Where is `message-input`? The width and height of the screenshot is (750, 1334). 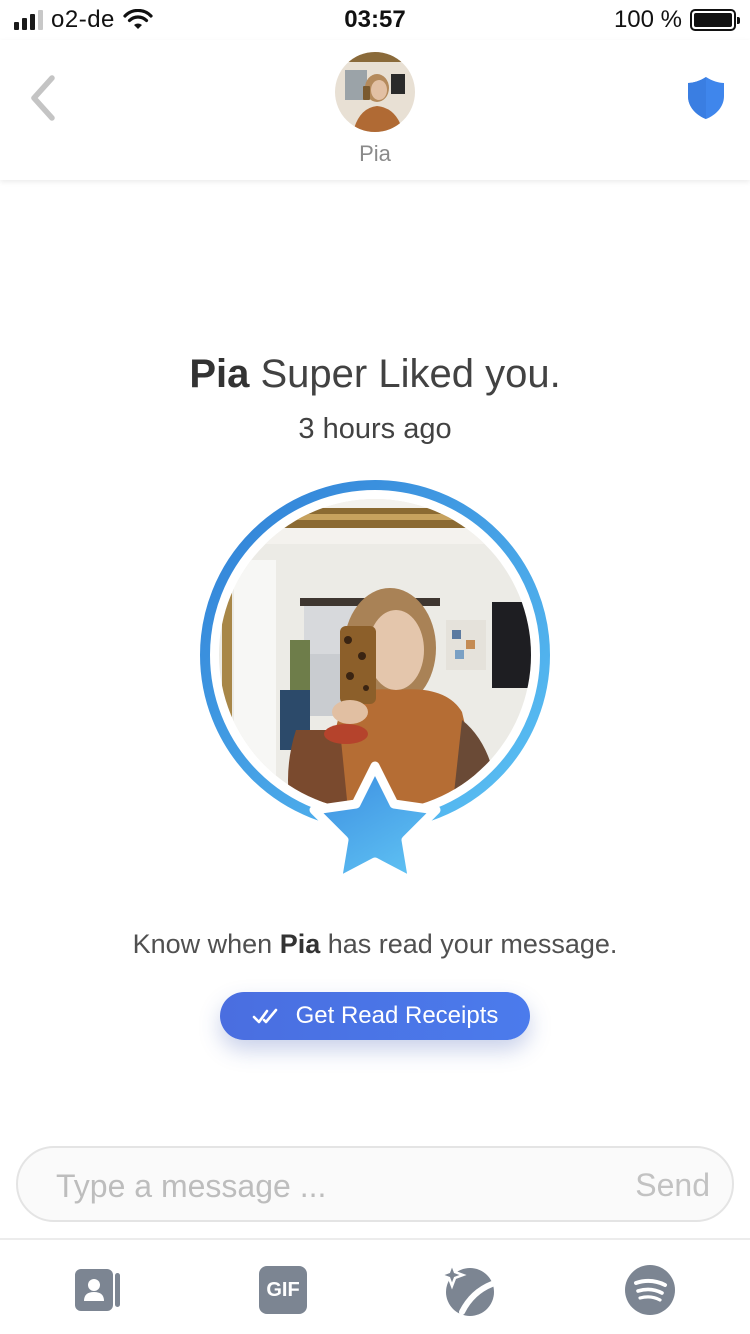 message-input is located at coordinates (316, 1186).